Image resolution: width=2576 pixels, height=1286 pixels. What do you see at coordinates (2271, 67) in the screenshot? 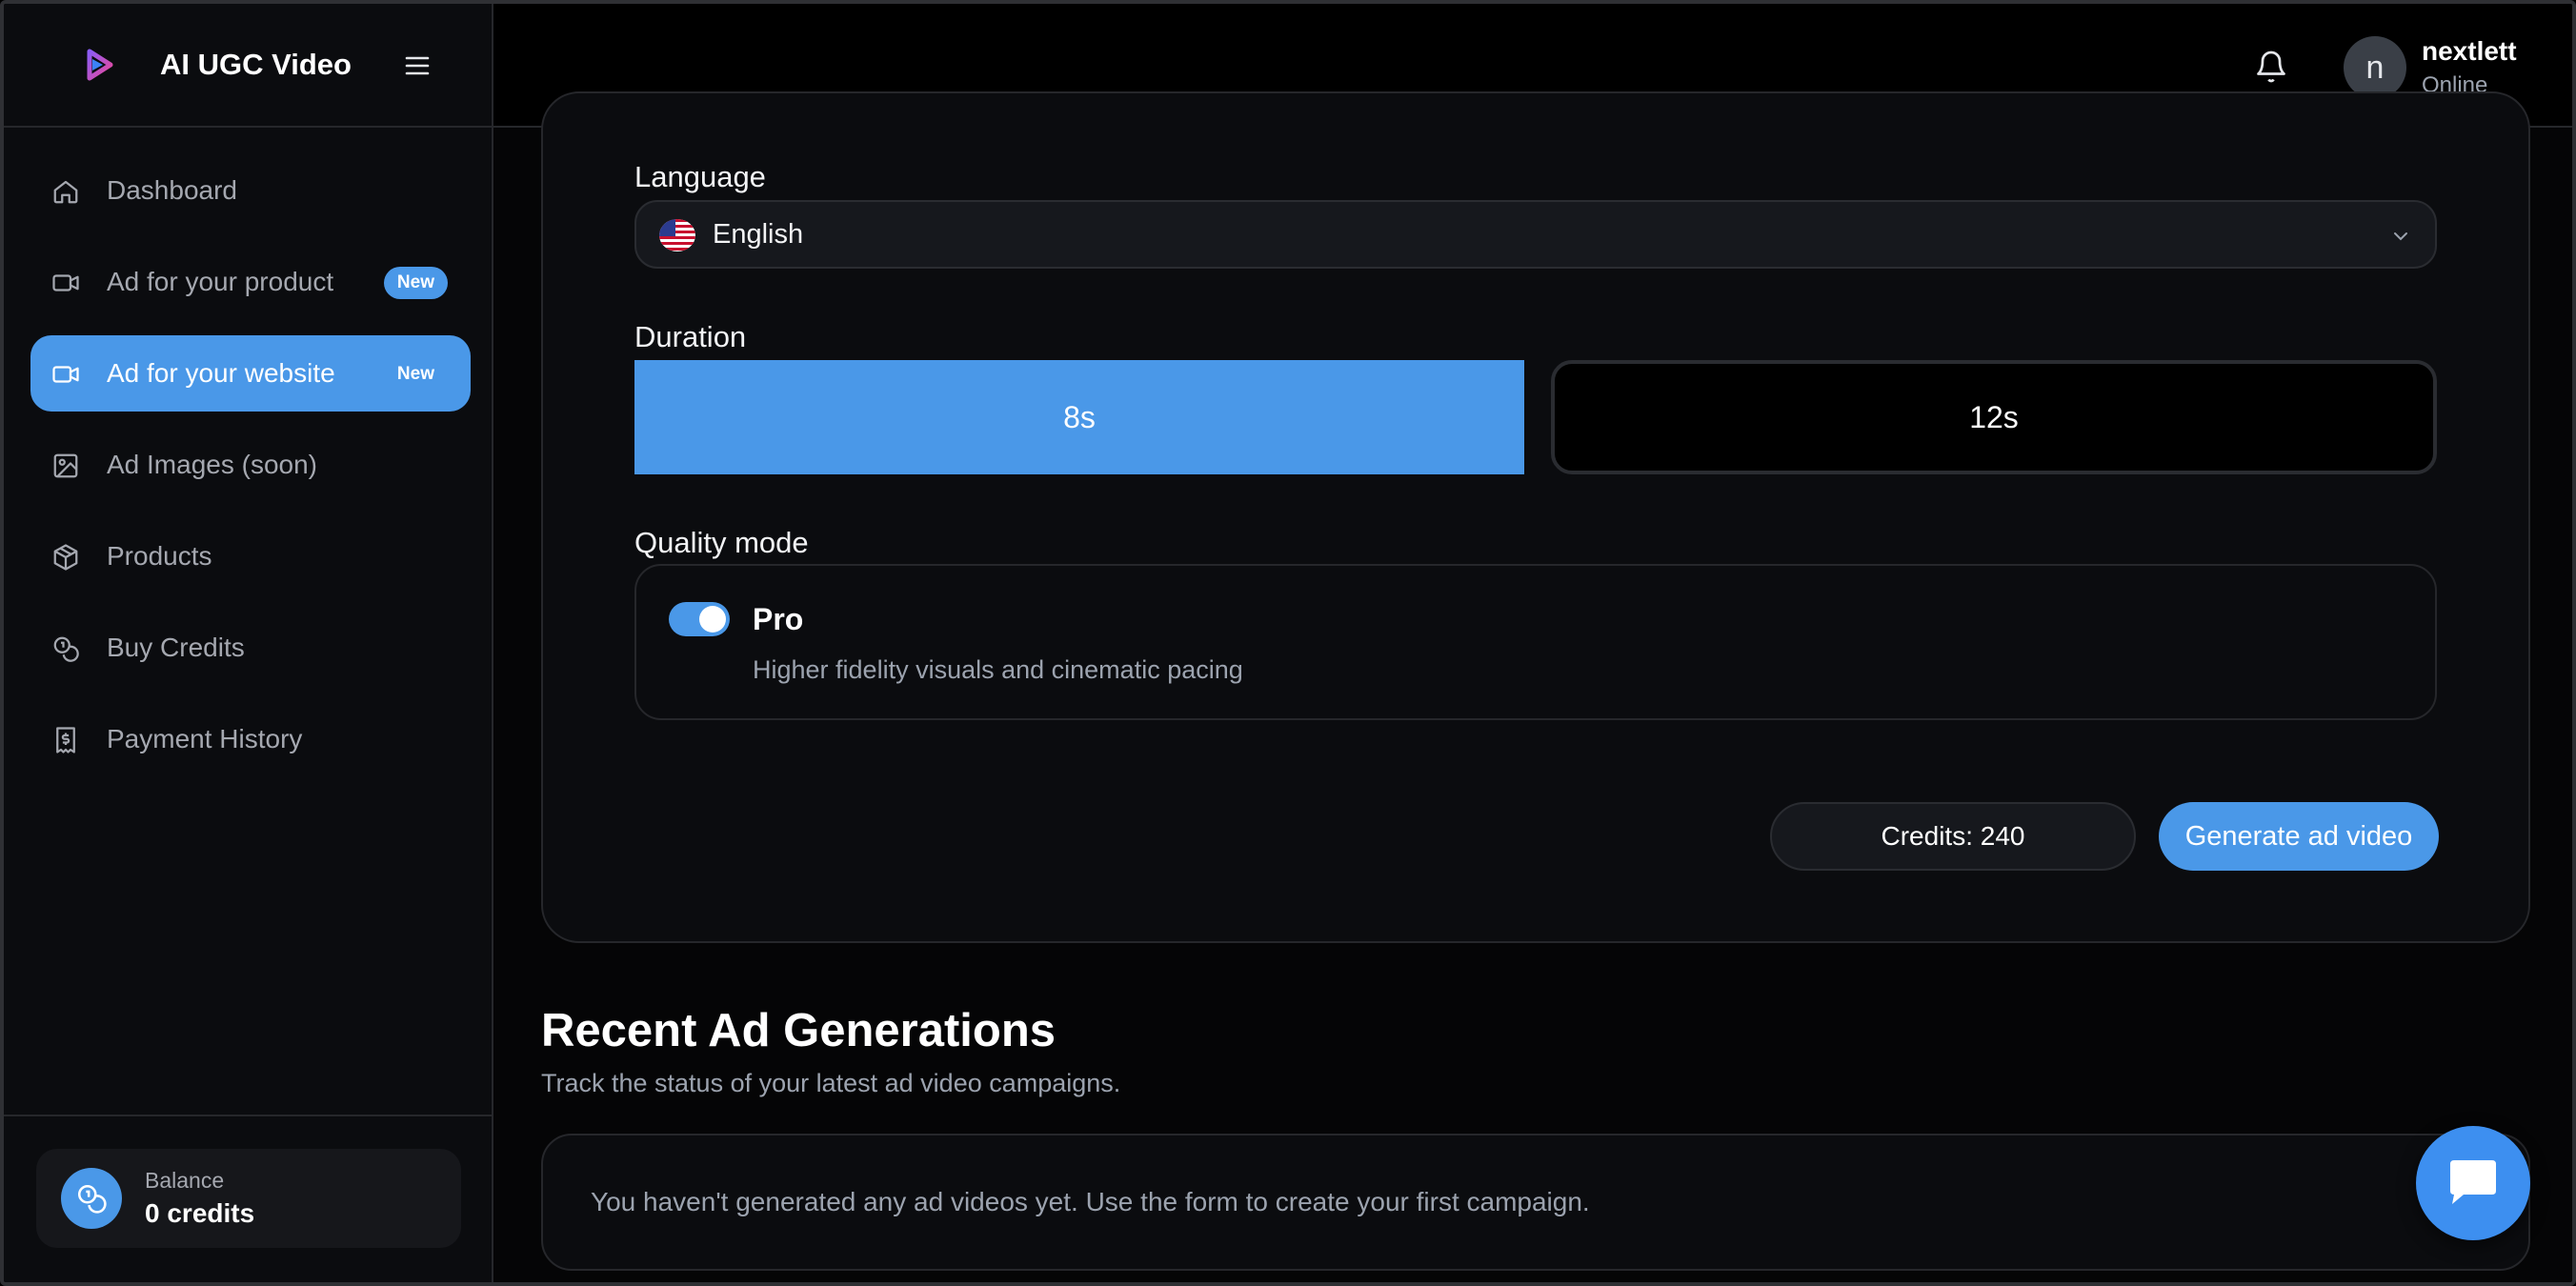
I see `notification-bell-icon` at bounding box center [2271, 67].